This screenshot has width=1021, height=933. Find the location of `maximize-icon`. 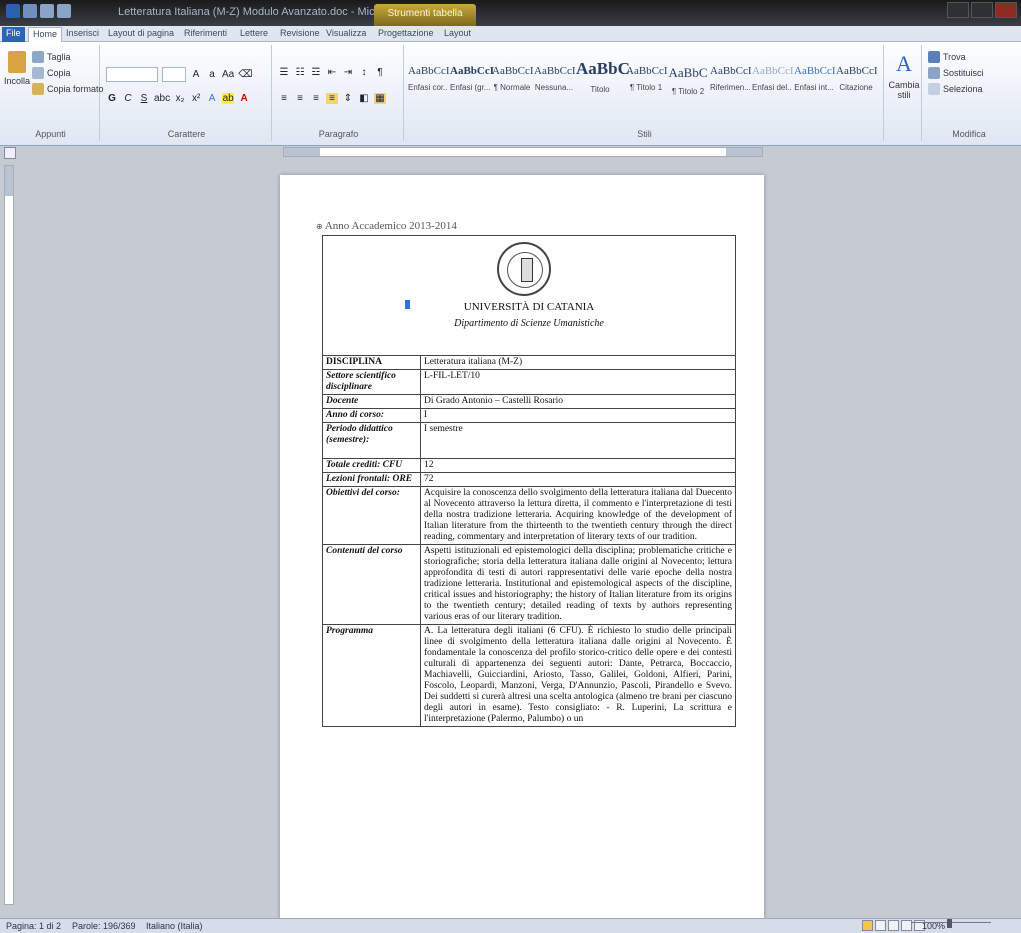

maximize-icon is located at coordinates (982, 10).